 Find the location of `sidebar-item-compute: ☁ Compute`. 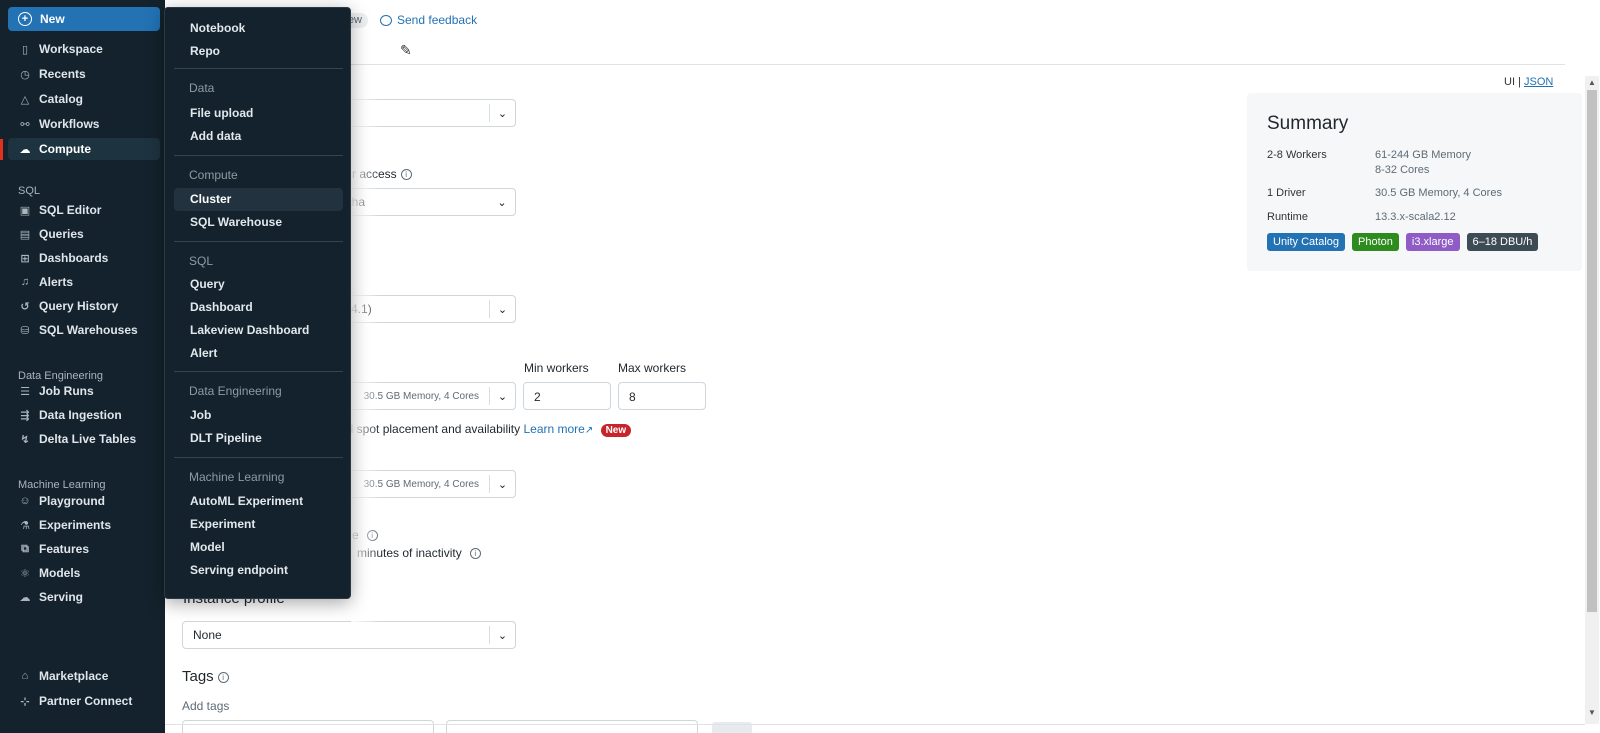

sidebar-item-compute: ☁ Compute is located at coordinates (84, 149).